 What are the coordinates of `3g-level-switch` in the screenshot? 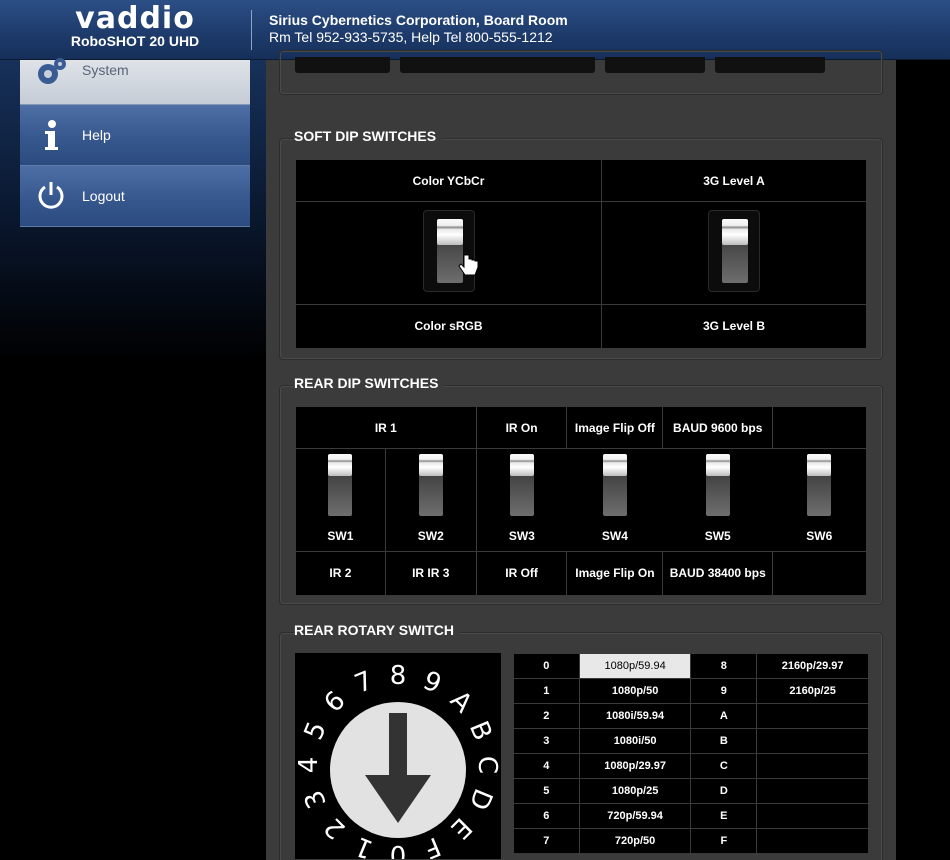 It's located at (734, 251).